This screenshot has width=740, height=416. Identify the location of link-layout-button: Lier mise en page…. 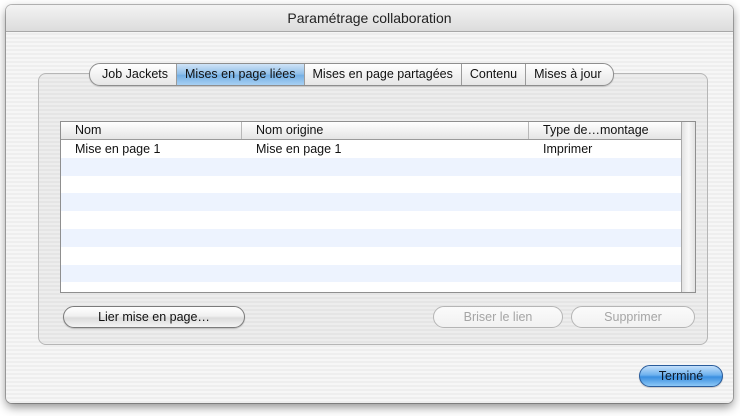
(154, 317).